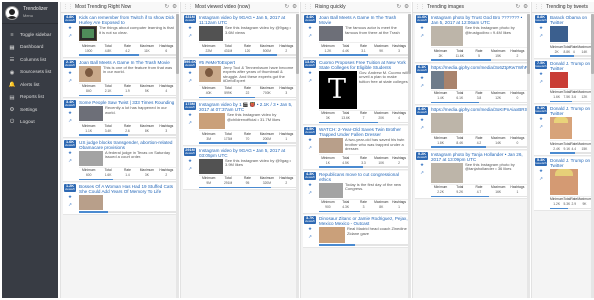  What do you see at coordinates (247, 62) in the screenshot?
I see `item-title-link: #5 #eMeToExpert` at bounding box center [247, 62].